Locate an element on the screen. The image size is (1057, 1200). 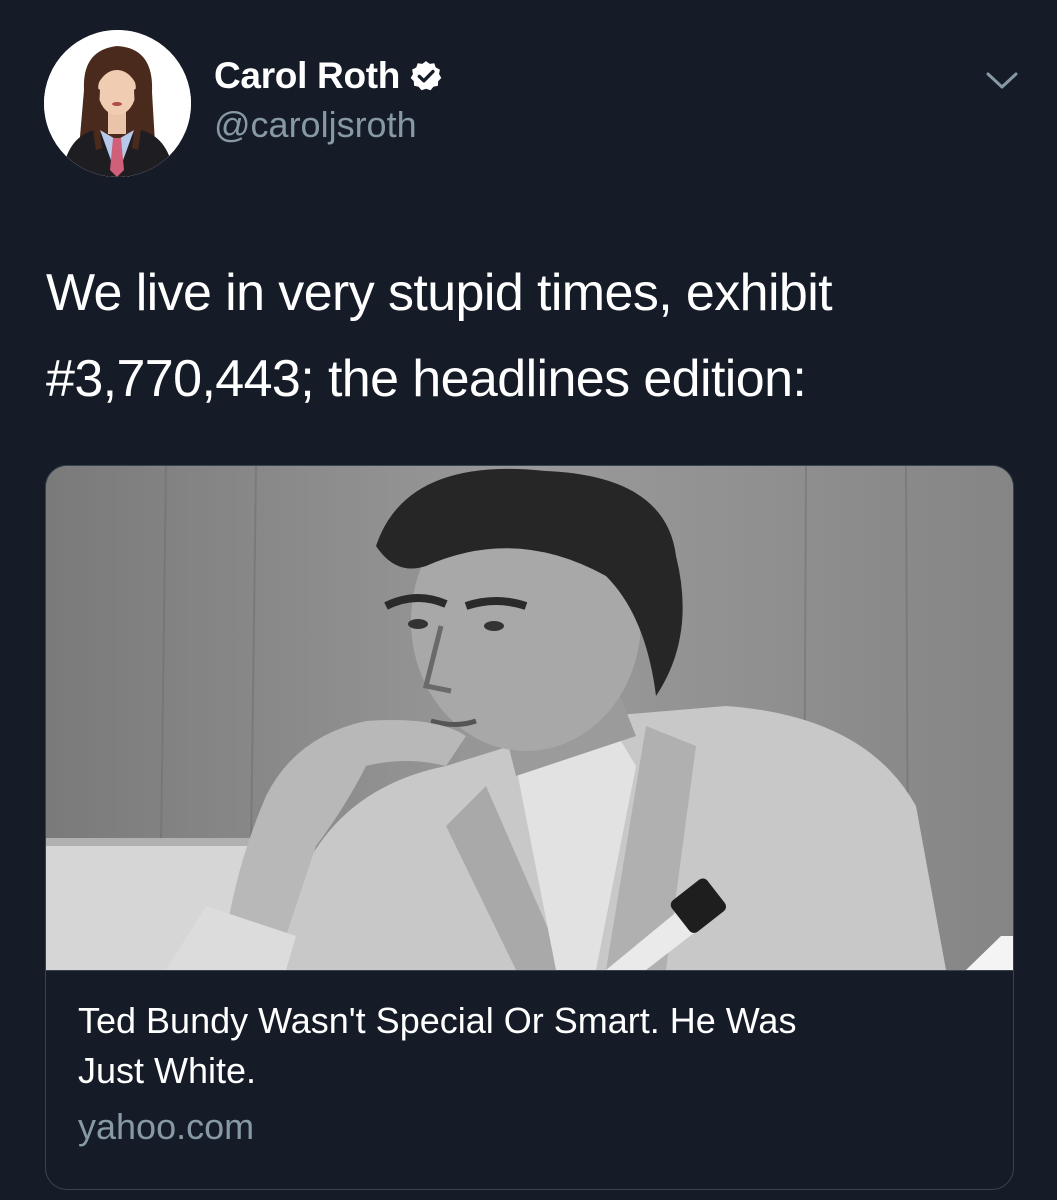
display-name: Carol Roth is located at coordinates (307, 76).